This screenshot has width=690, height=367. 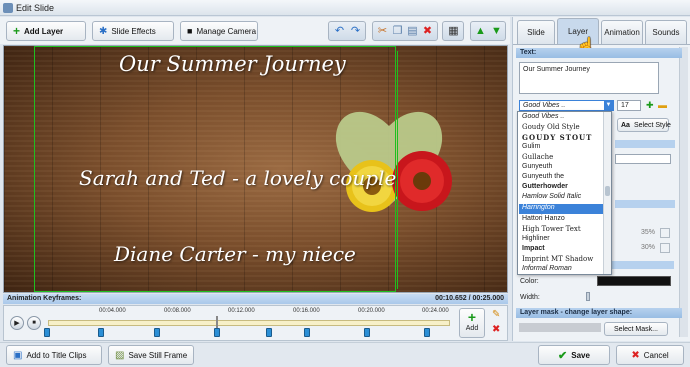 I want to click on edit-group: ✂ ❐ ▤ ✖, so click(x=405, y=31).